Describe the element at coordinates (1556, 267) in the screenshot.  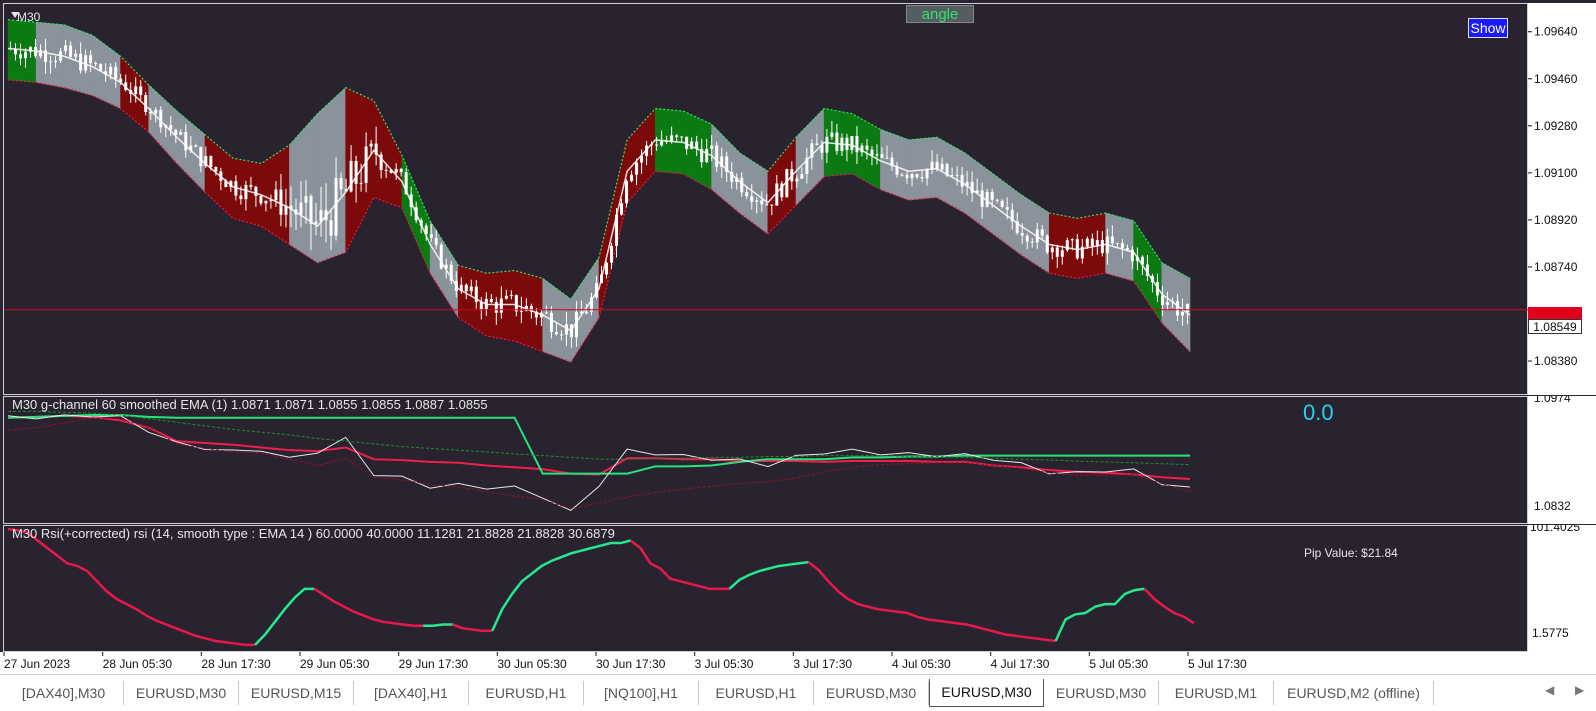
I see `price-axis-tick-label: 1.08740` at that location.